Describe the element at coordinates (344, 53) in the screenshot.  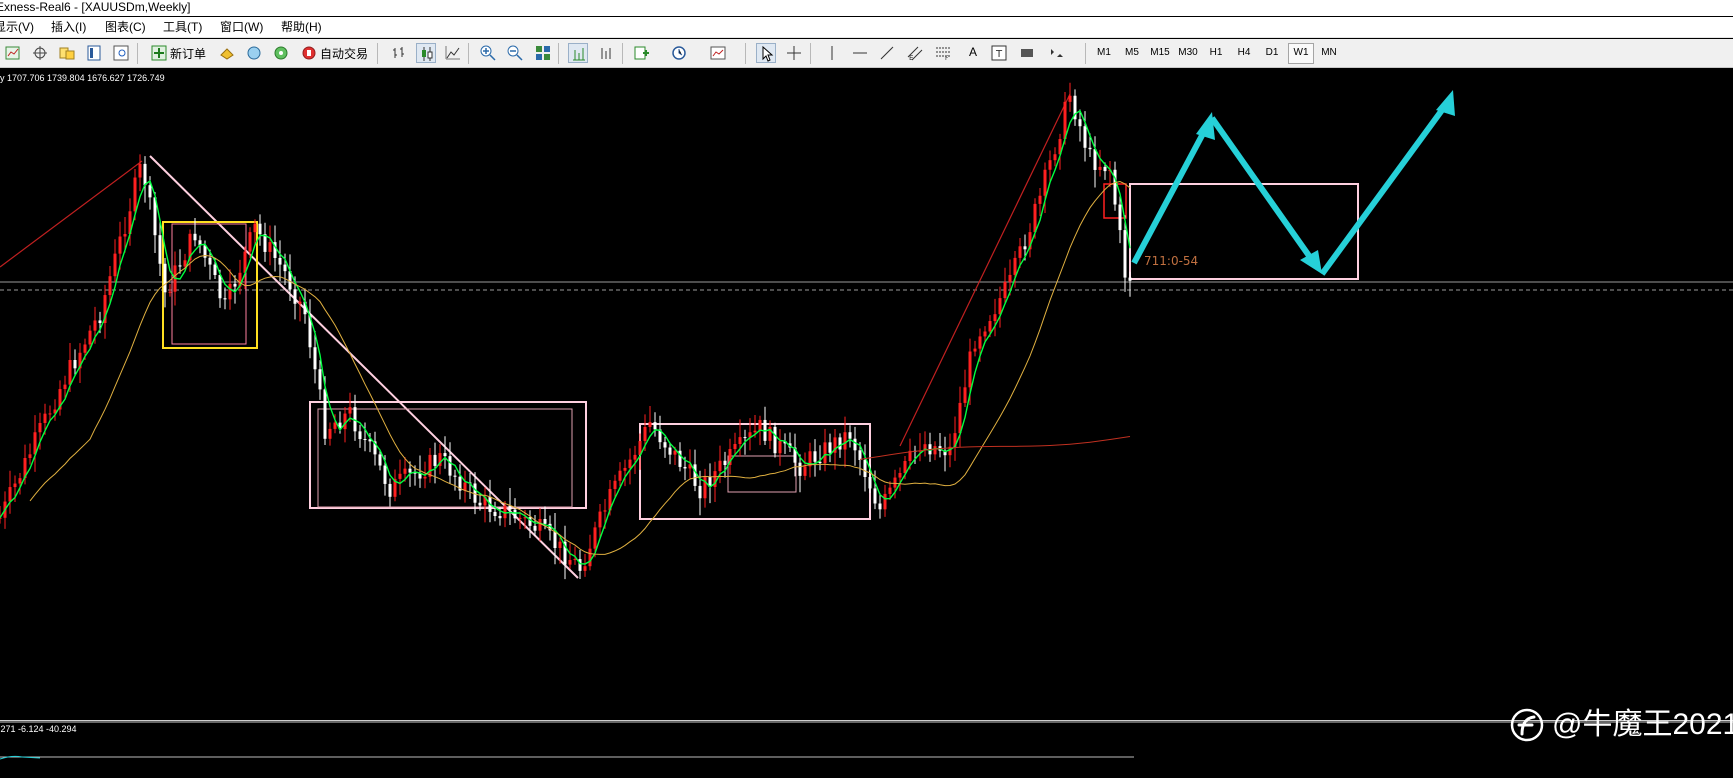
I see `auto-trading-button: 自动交易` at that location.